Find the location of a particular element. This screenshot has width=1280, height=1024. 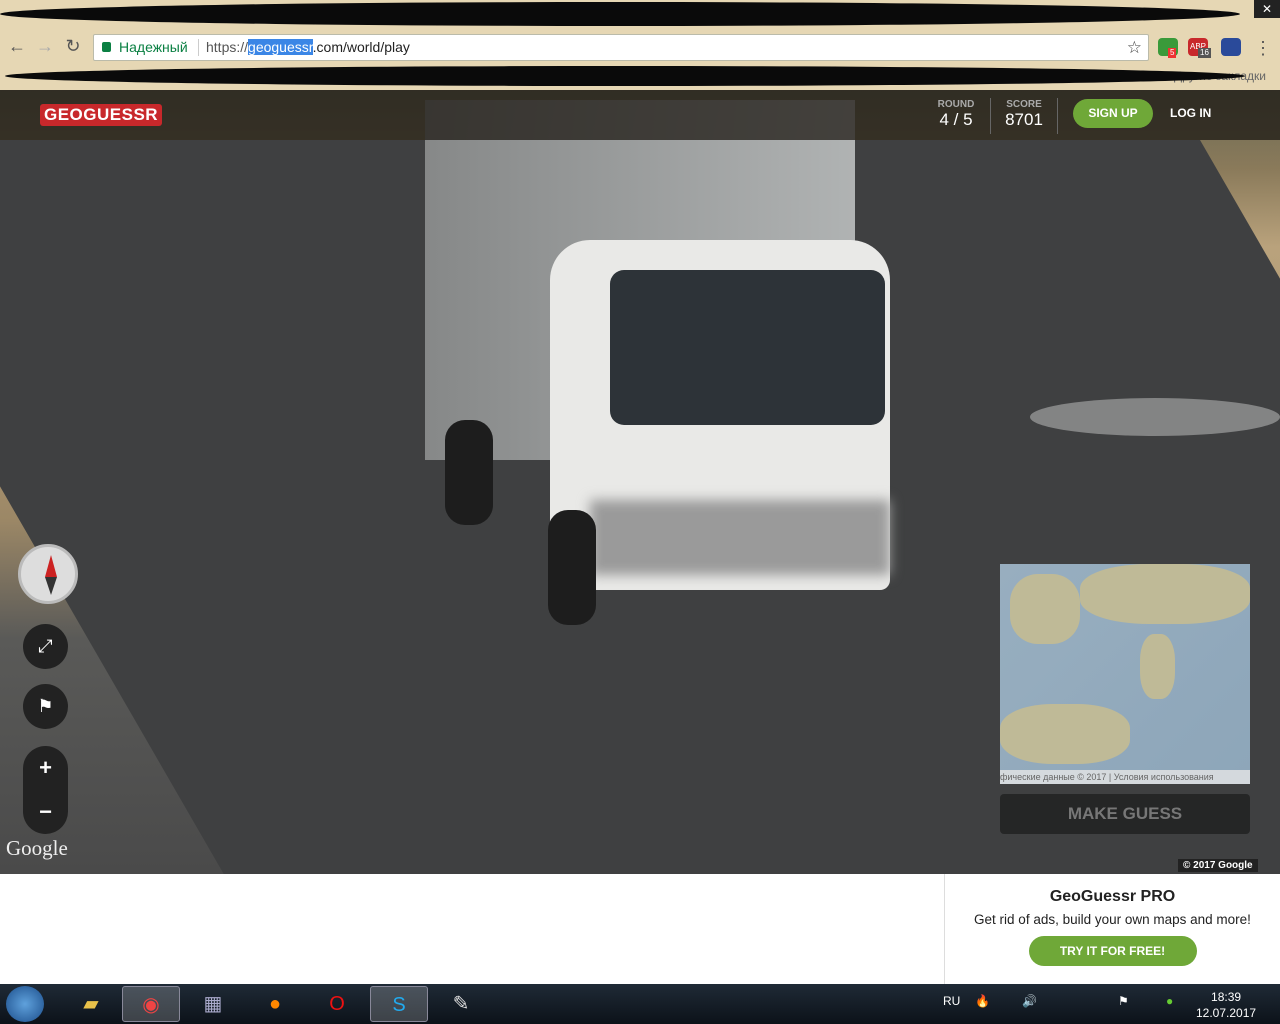

expand-icon: ⤢ is located at coordinates (45, 646).